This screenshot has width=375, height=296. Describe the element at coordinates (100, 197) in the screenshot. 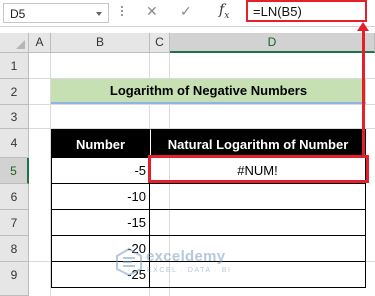

I see `cell-b6: -10` at that location.